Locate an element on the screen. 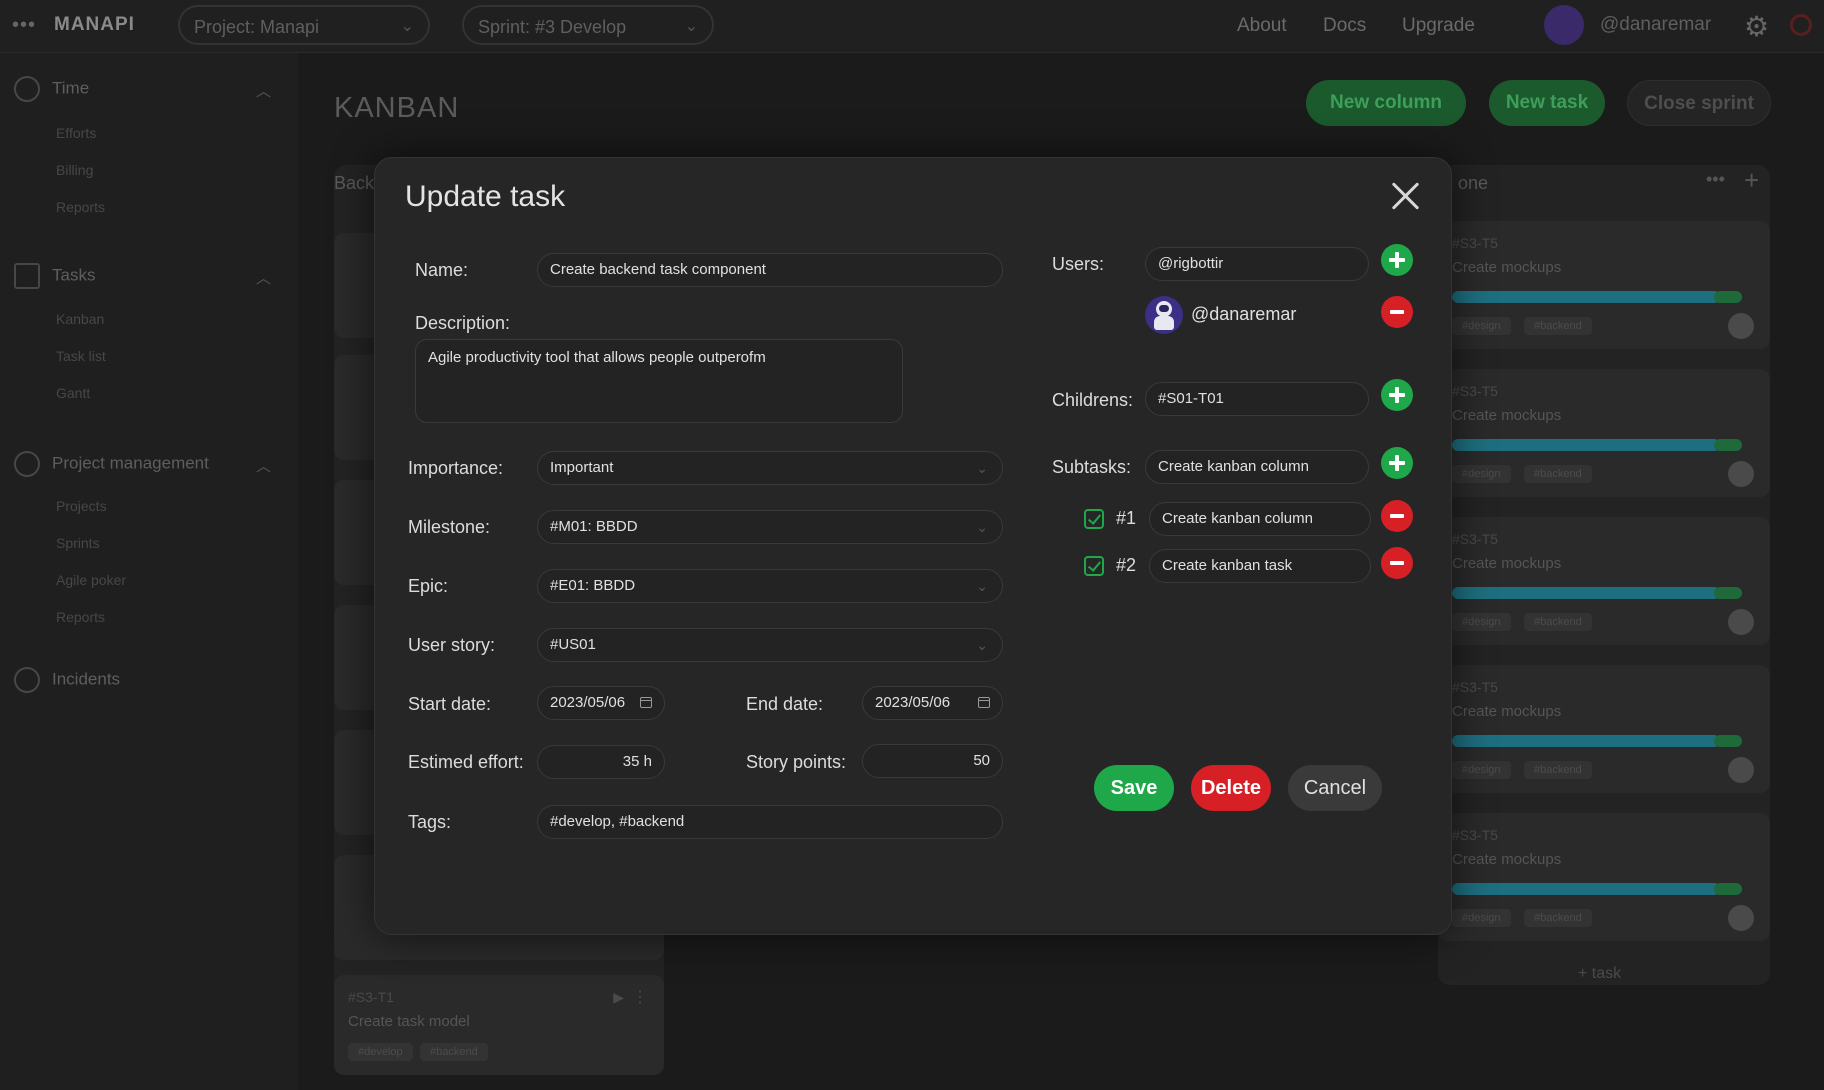 The image size is (1824, 1090). page-title: KANBAN is located at coordinates (397, 108).